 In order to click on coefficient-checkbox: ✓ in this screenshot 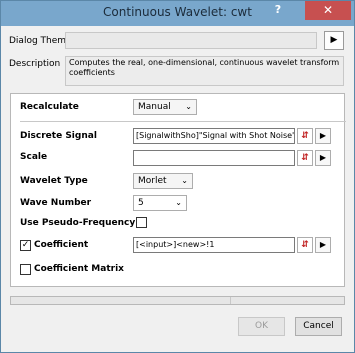, I will do `click(25, 245)`.